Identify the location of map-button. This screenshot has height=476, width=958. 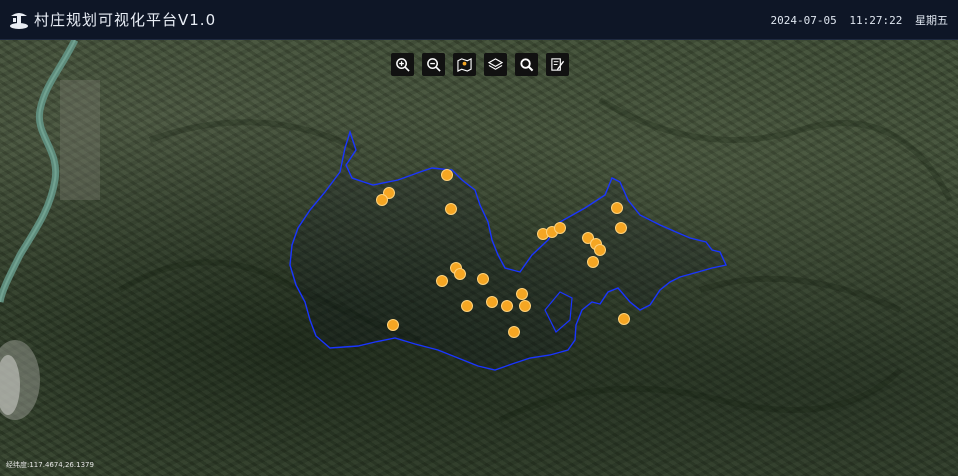
(464, 64).